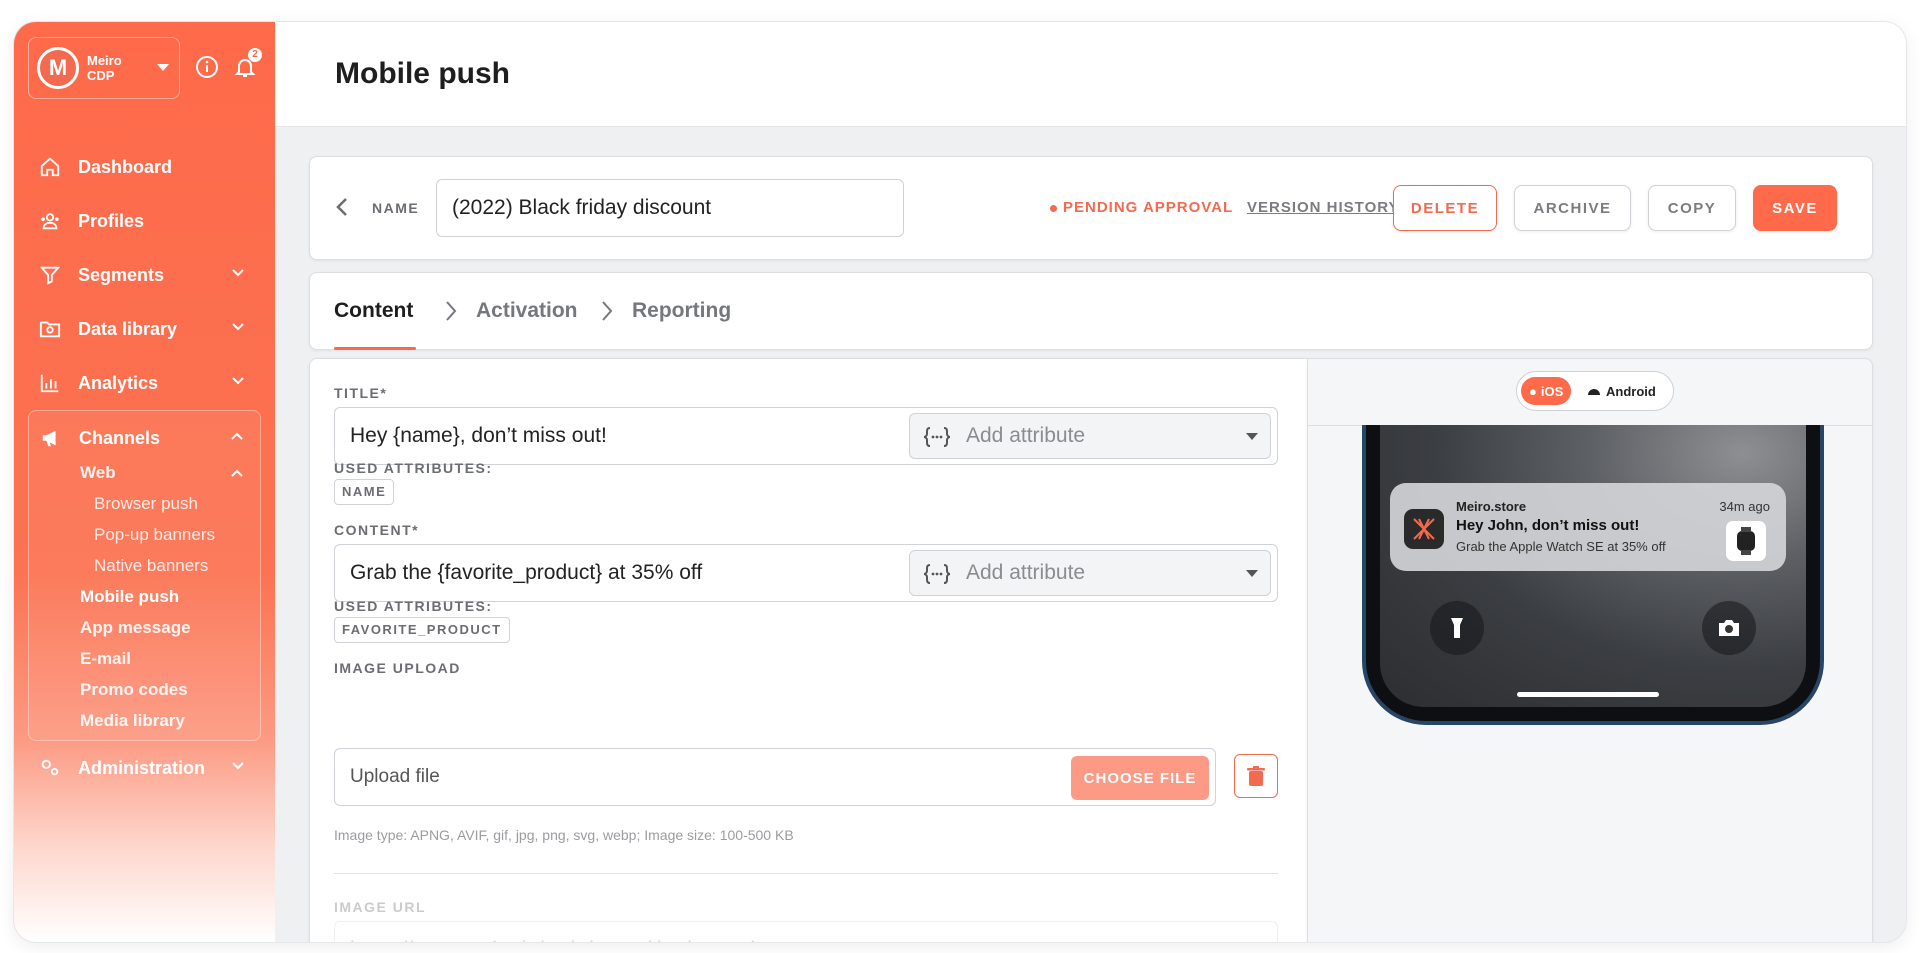  I want to click on info-icon, so click(207, 67).